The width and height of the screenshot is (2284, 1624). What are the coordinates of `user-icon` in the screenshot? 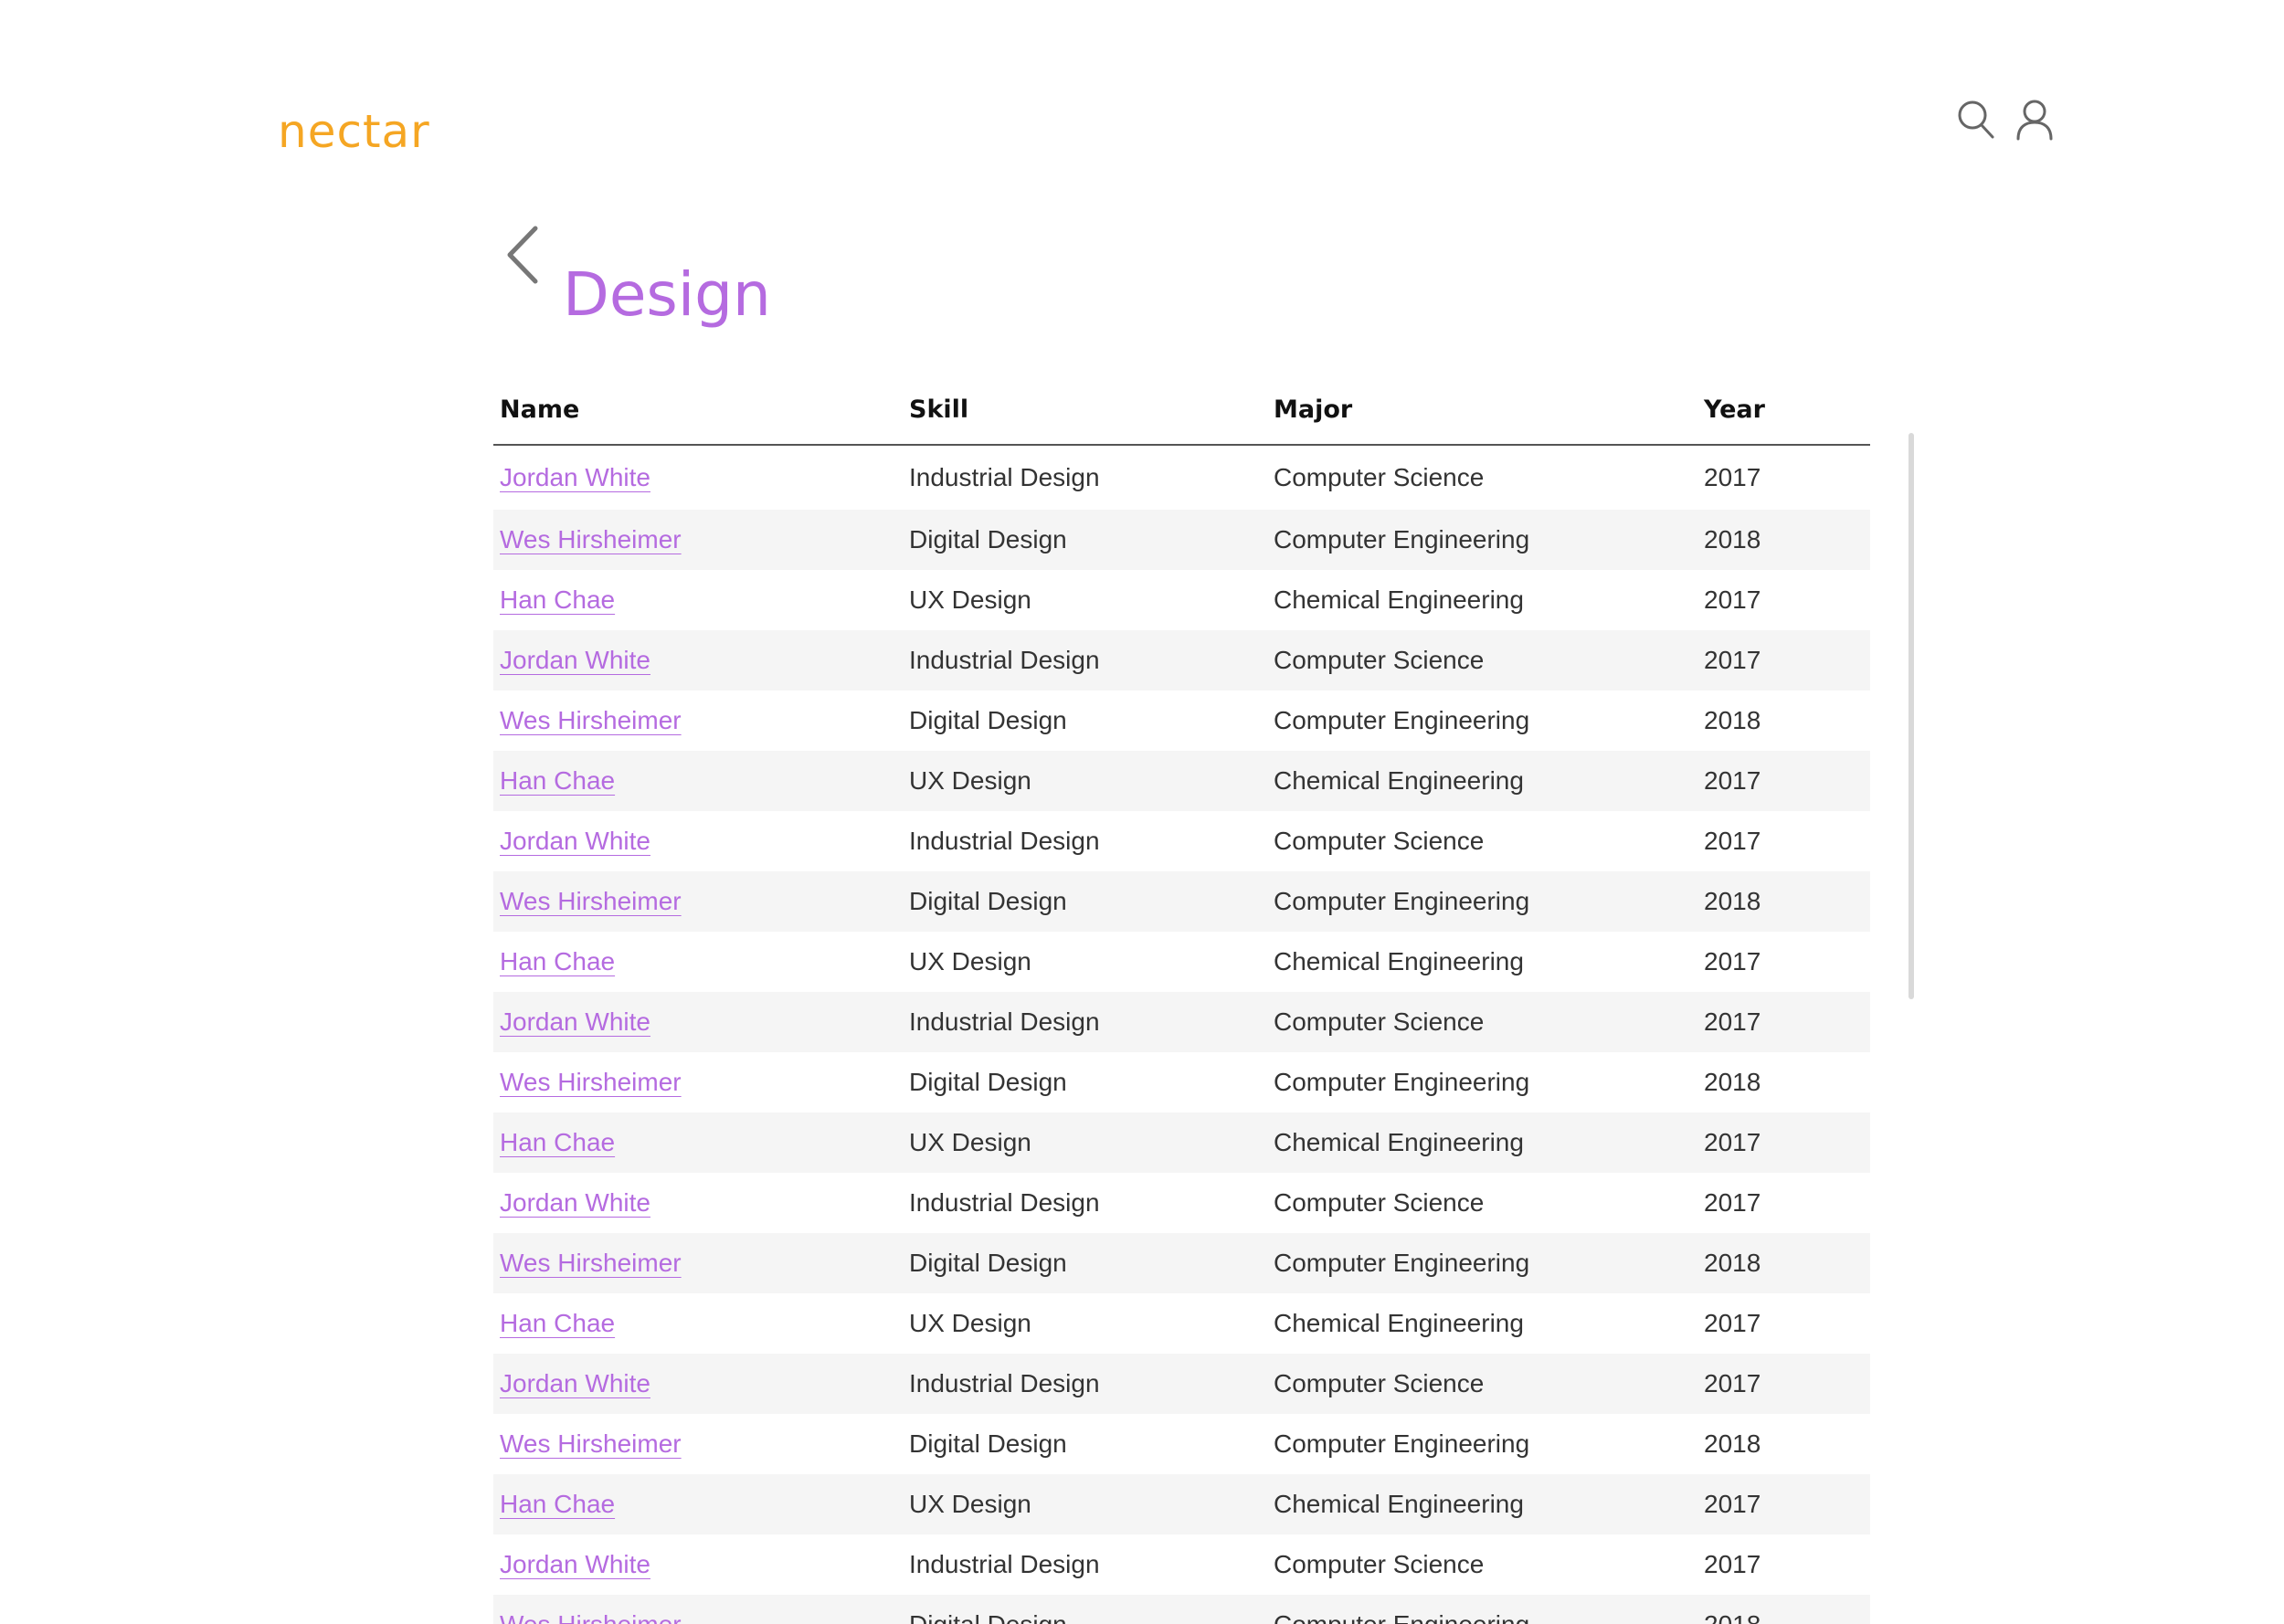 It's located at (2035, 119).